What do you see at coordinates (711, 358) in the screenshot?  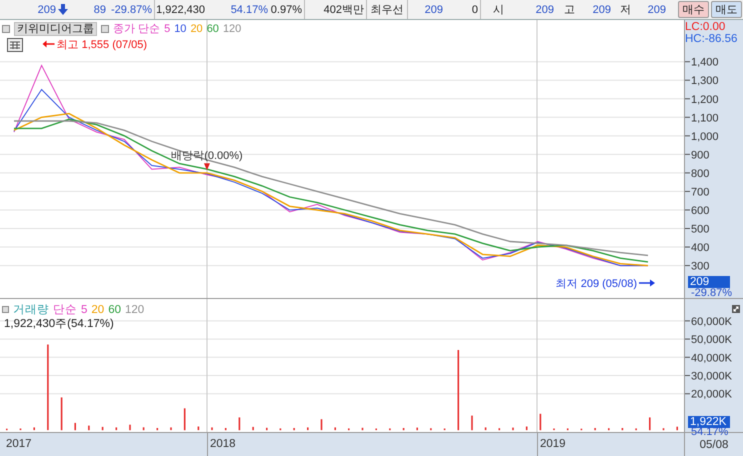 I see `axis-label: 40,000K` at bounding box center [711, 358].